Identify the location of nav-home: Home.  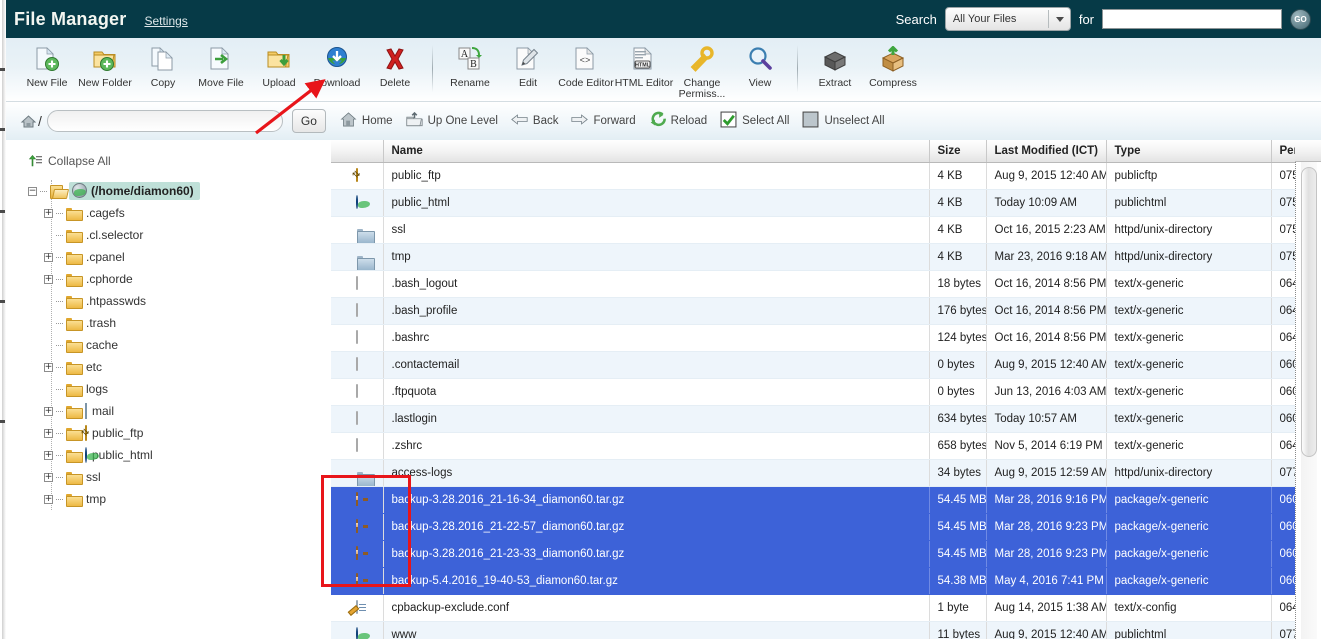
(366, 121).